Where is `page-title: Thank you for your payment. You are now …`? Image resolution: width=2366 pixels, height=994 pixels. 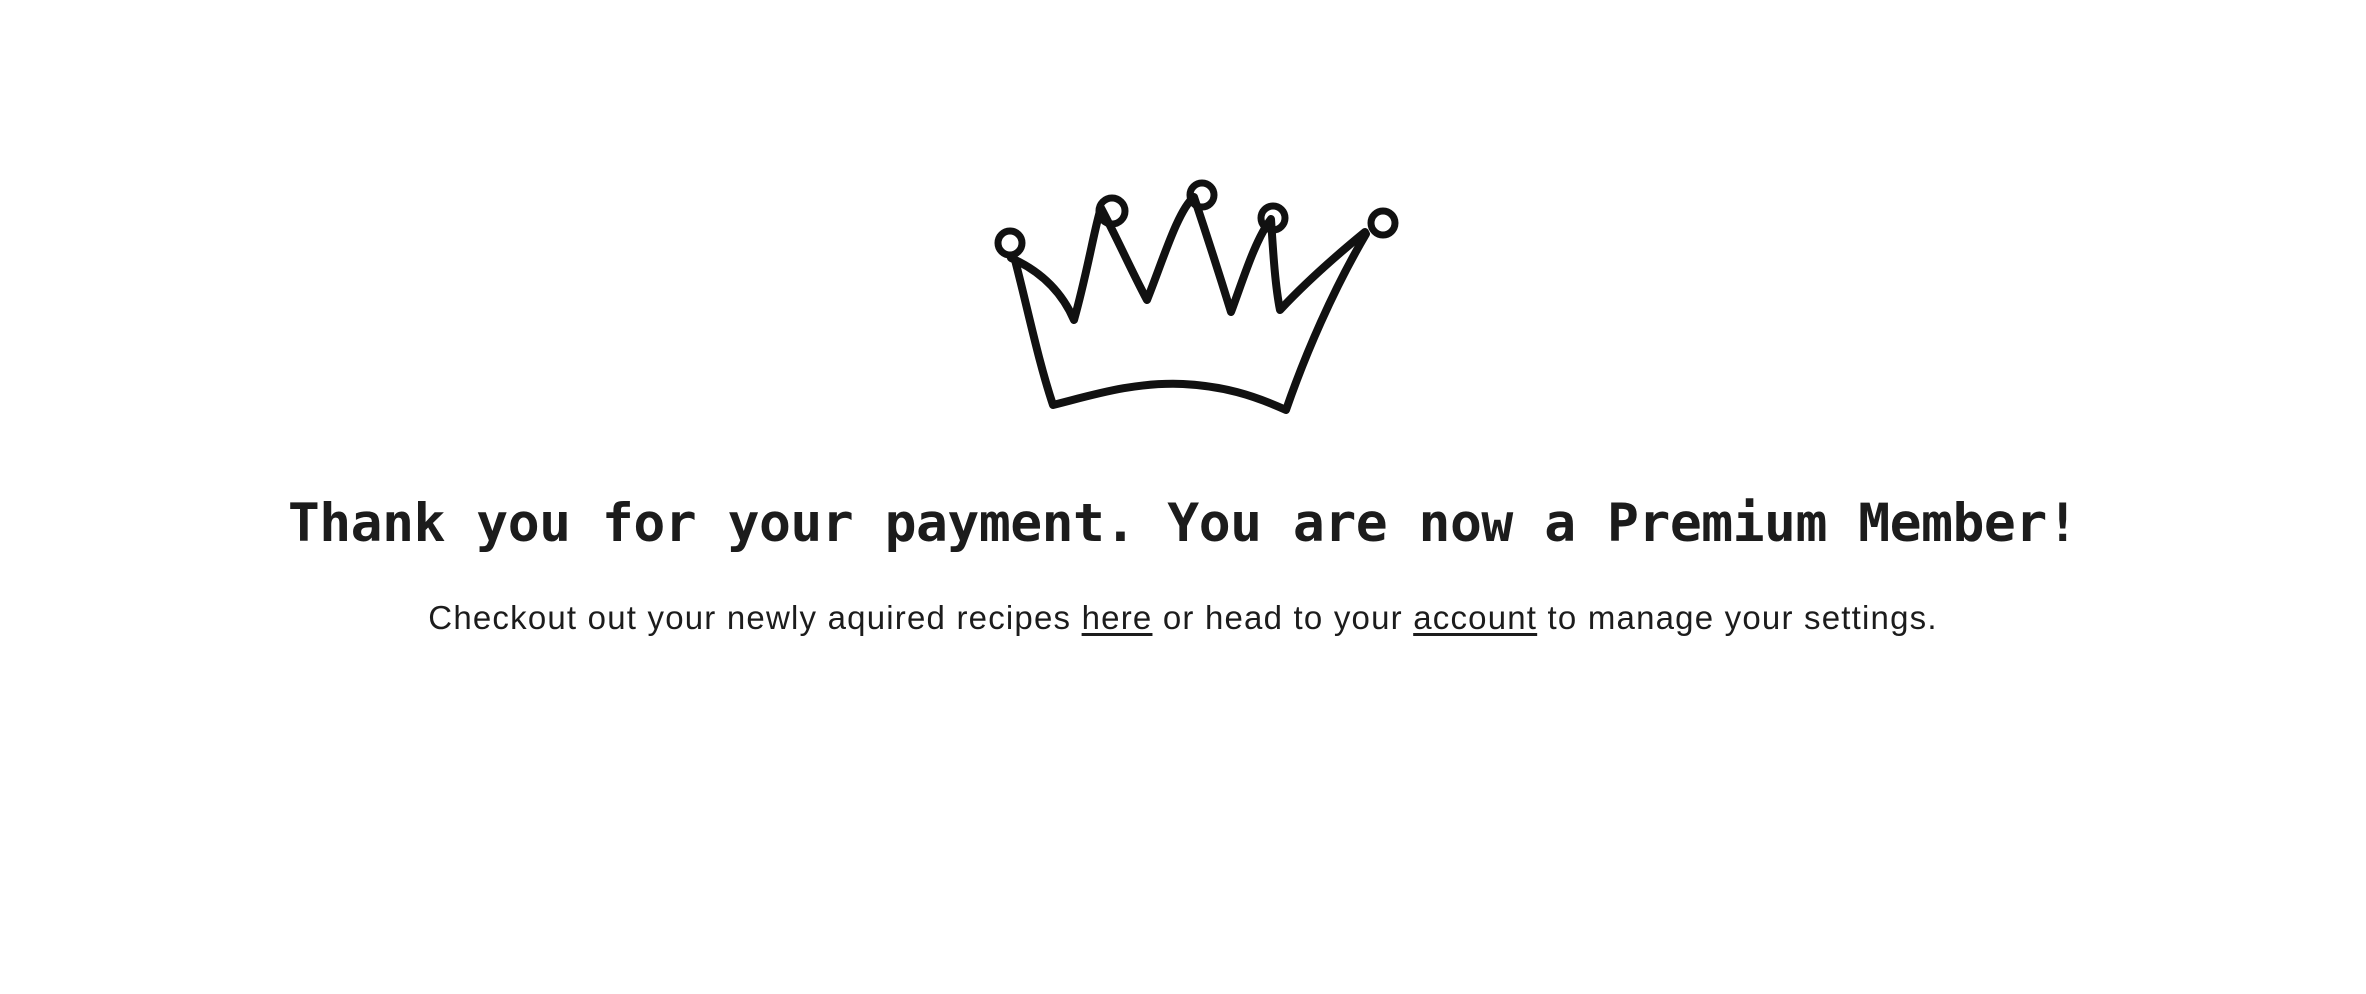 page-title: Thank you for your payment. You are now … is located at coordinates (1183, 523).